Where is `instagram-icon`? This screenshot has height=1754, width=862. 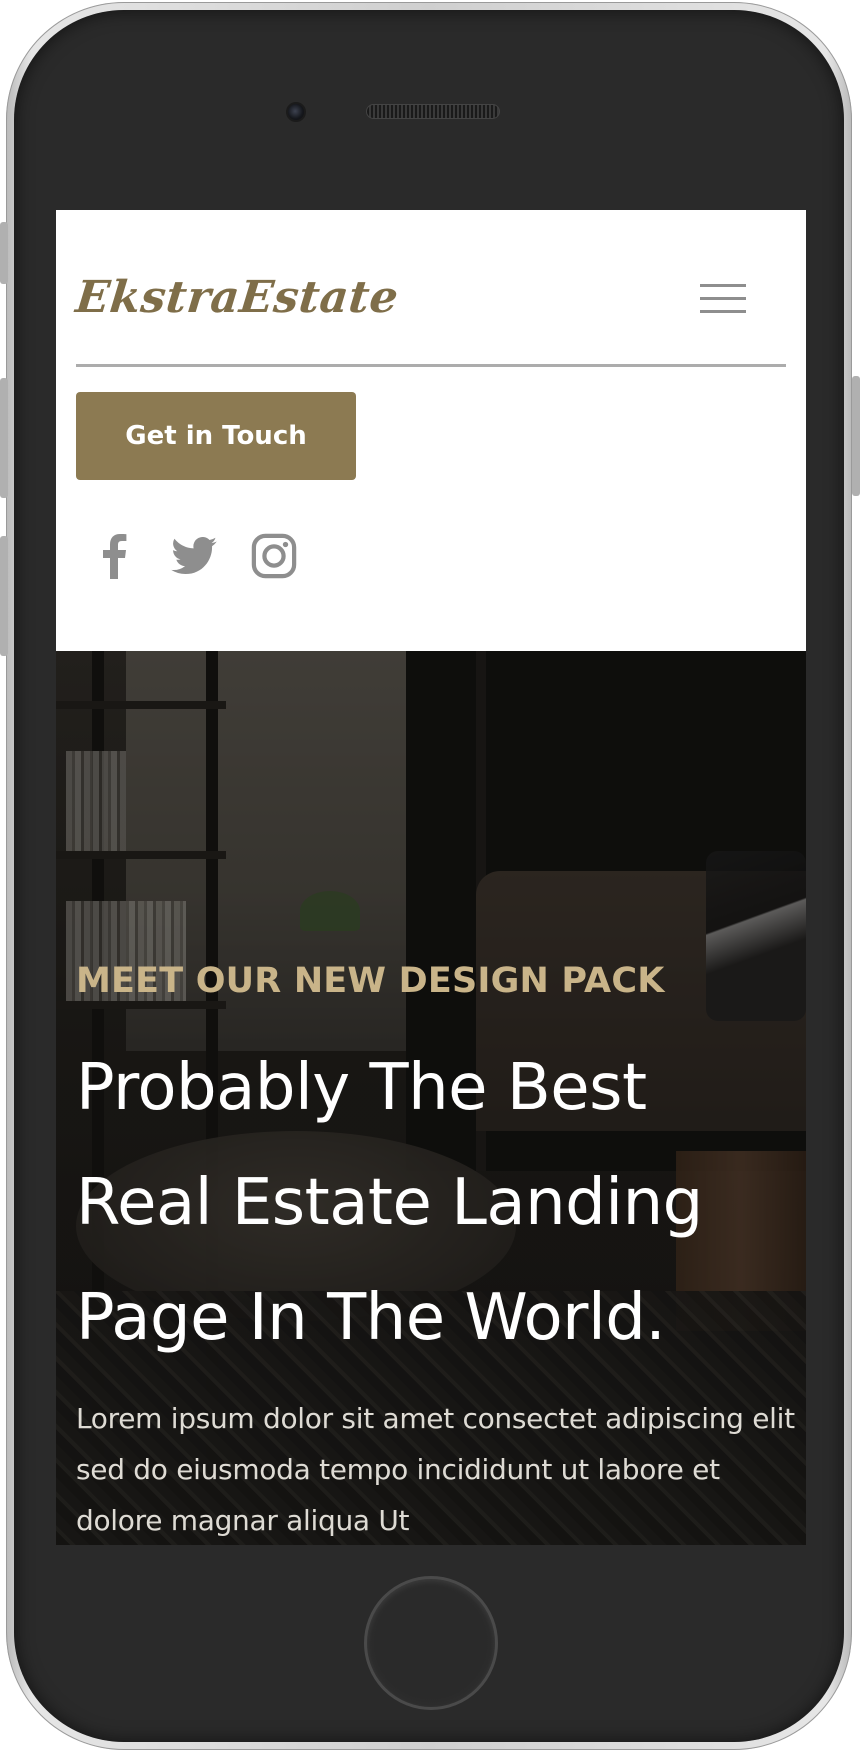
instagram-icon is located at coordinates (274, 556).